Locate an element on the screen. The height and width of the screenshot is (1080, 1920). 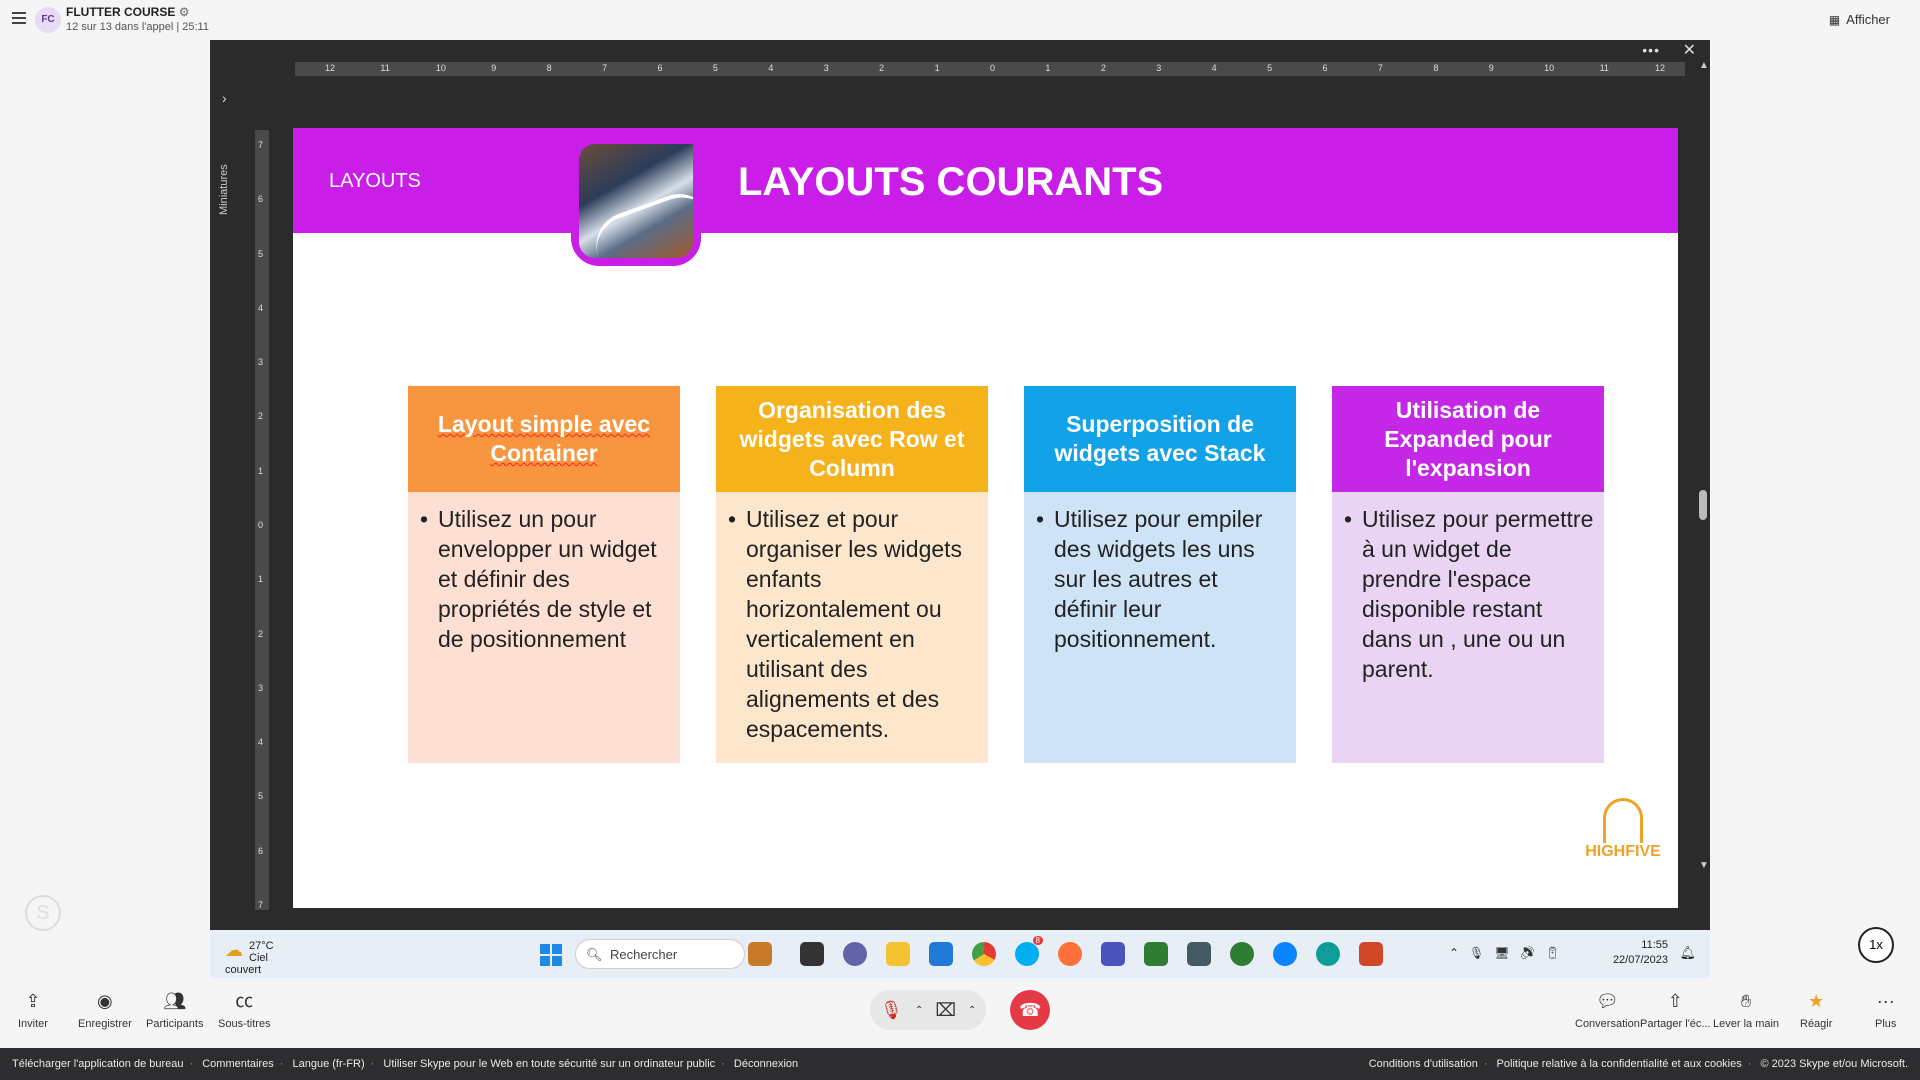
card-title: Superposition de widgets avec Stack is located at coordinates (1160, 439).